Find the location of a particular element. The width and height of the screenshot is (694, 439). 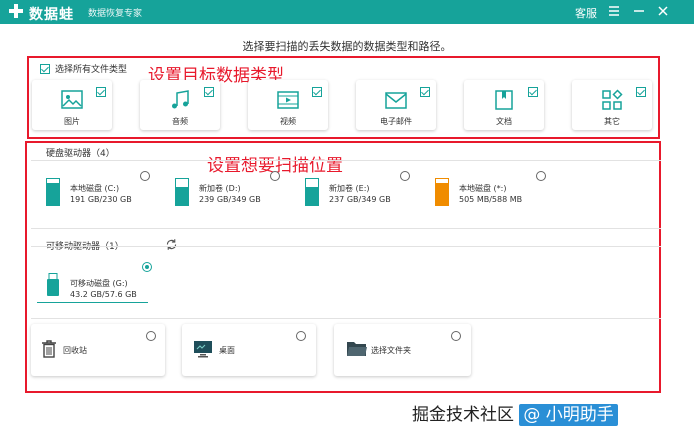

select-folder-card: 选择文件夹 is located at coordinates (402, 350).